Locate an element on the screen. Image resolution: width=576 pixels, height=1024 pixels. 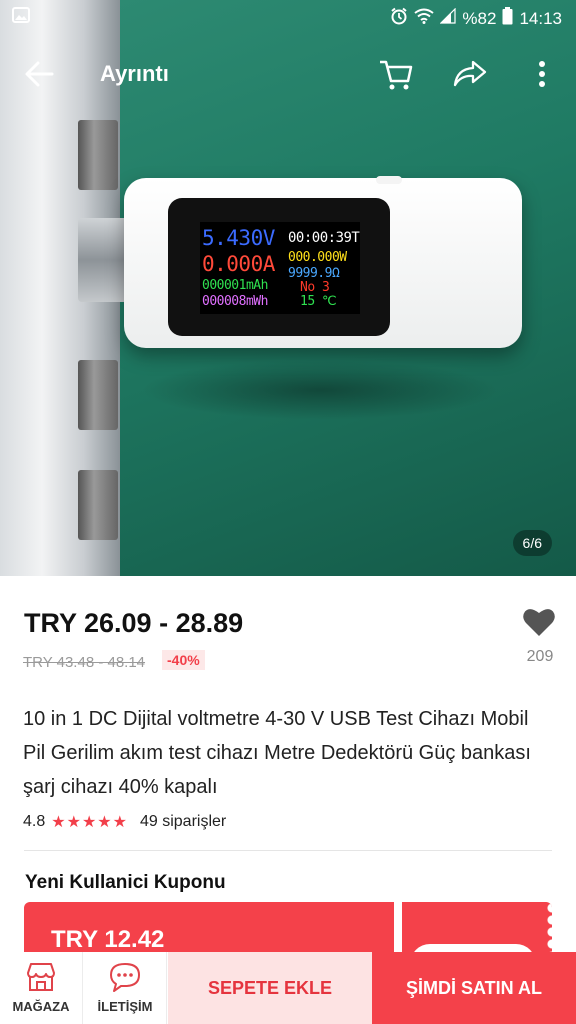
star-rating-icon: ★★★★★ is located at coordinates (89, 822).